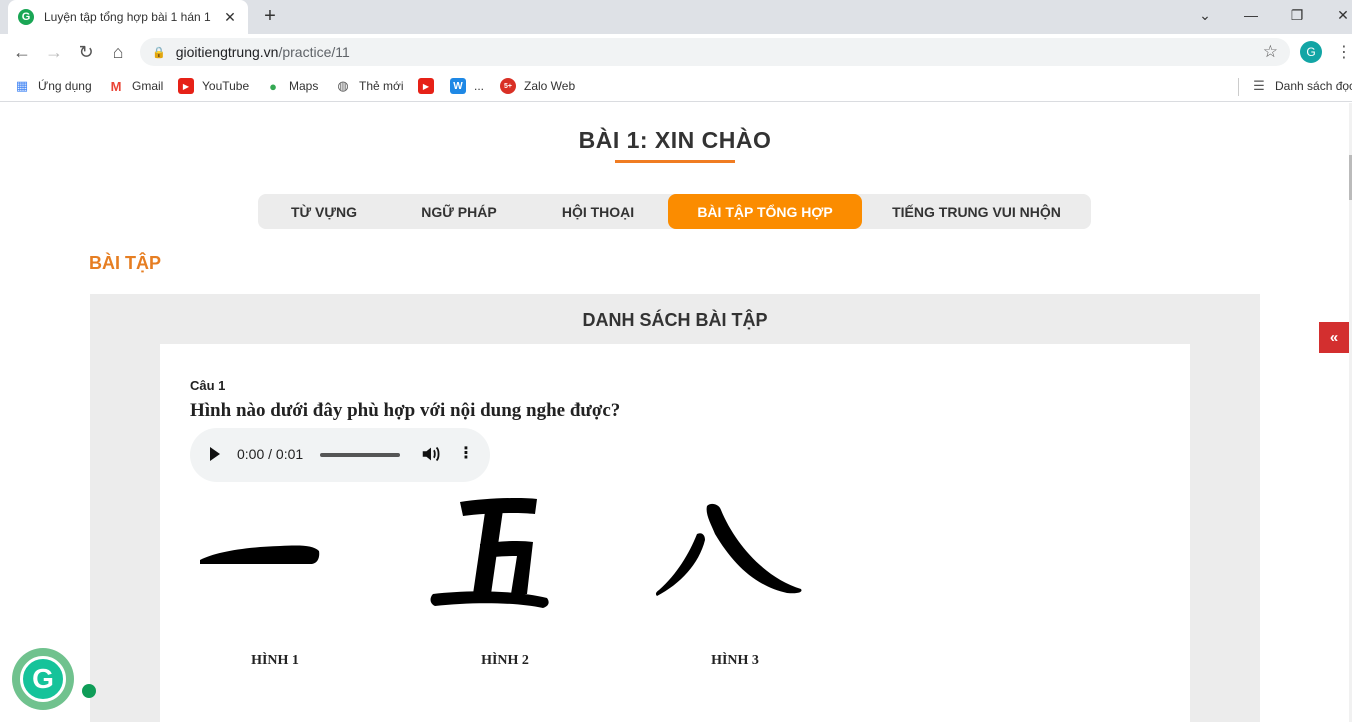 This screenshot has height=722, width=1352. What do you see at coordinates (227, 52) in the screenshot?
I see `url-host: gioitiengtrung.vn` at bounding box center [227, 52].